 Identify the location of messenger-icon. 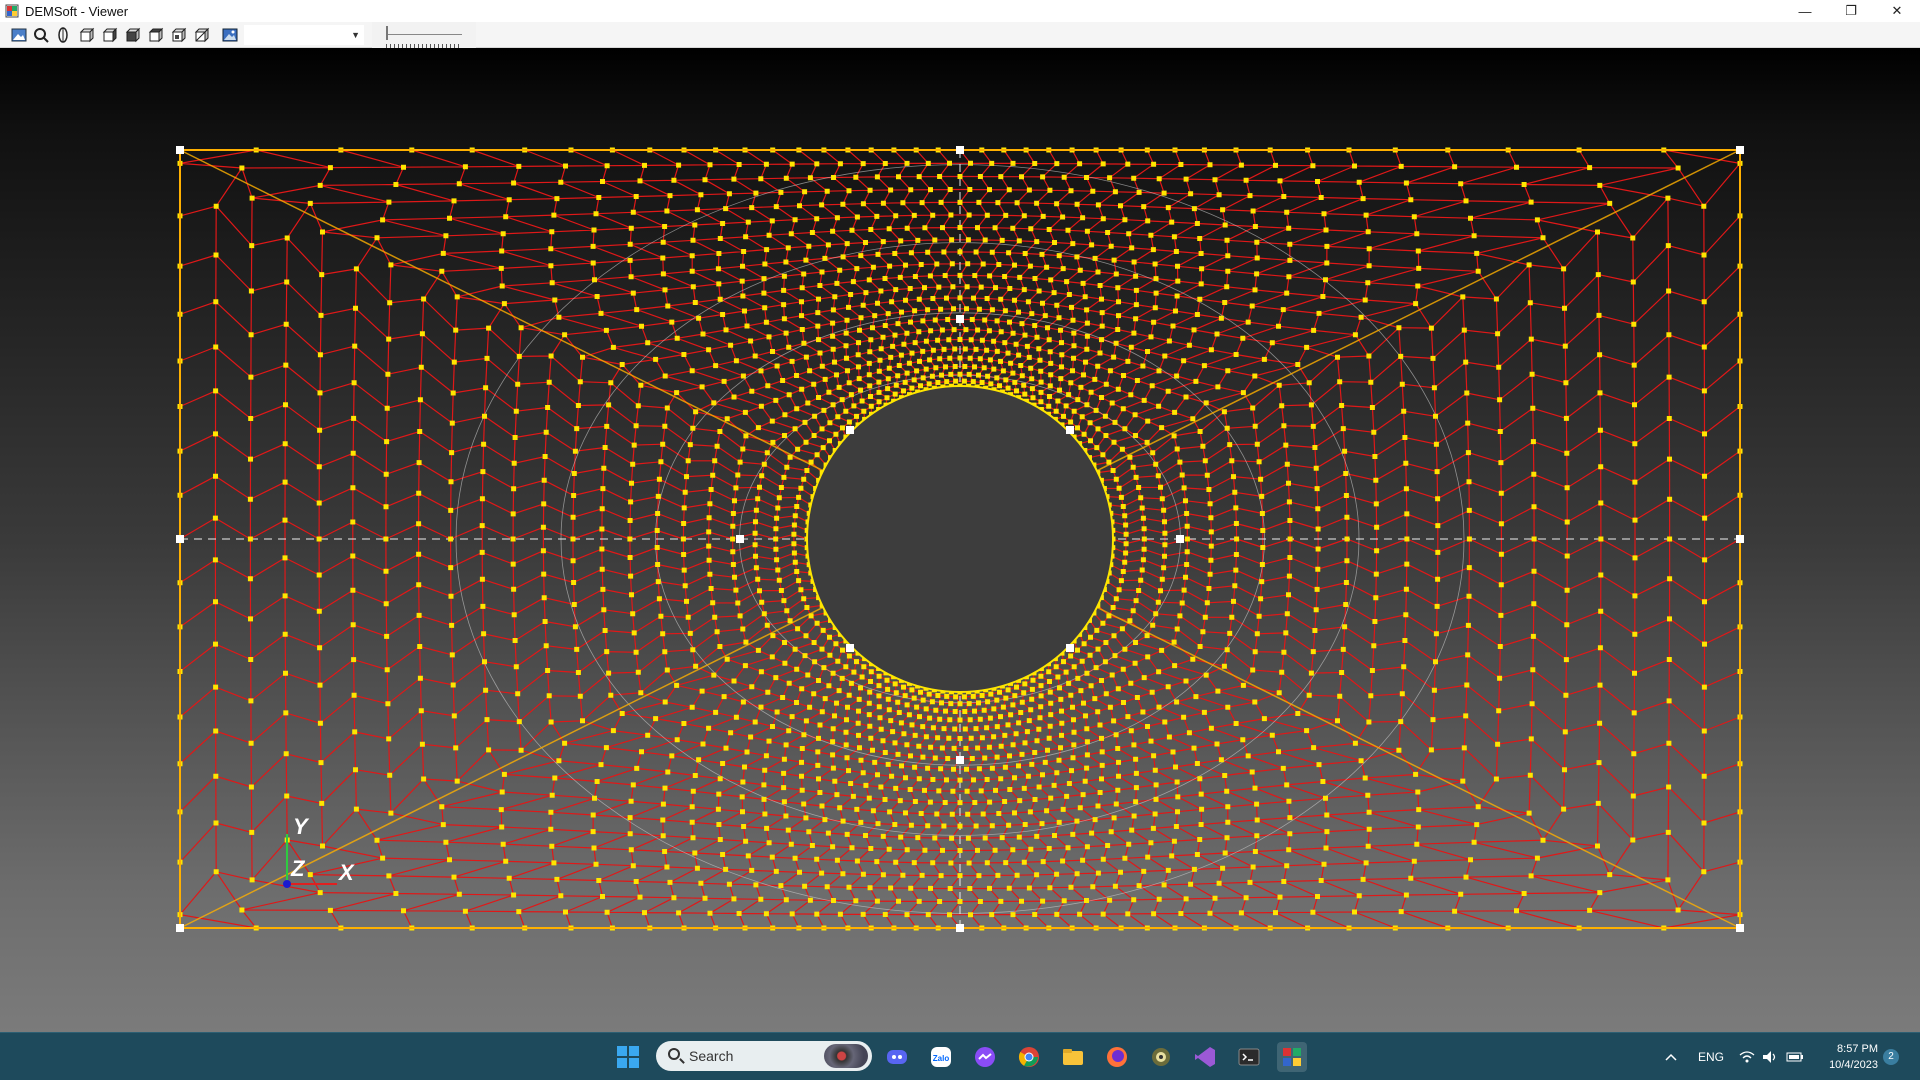
(985, 1057).